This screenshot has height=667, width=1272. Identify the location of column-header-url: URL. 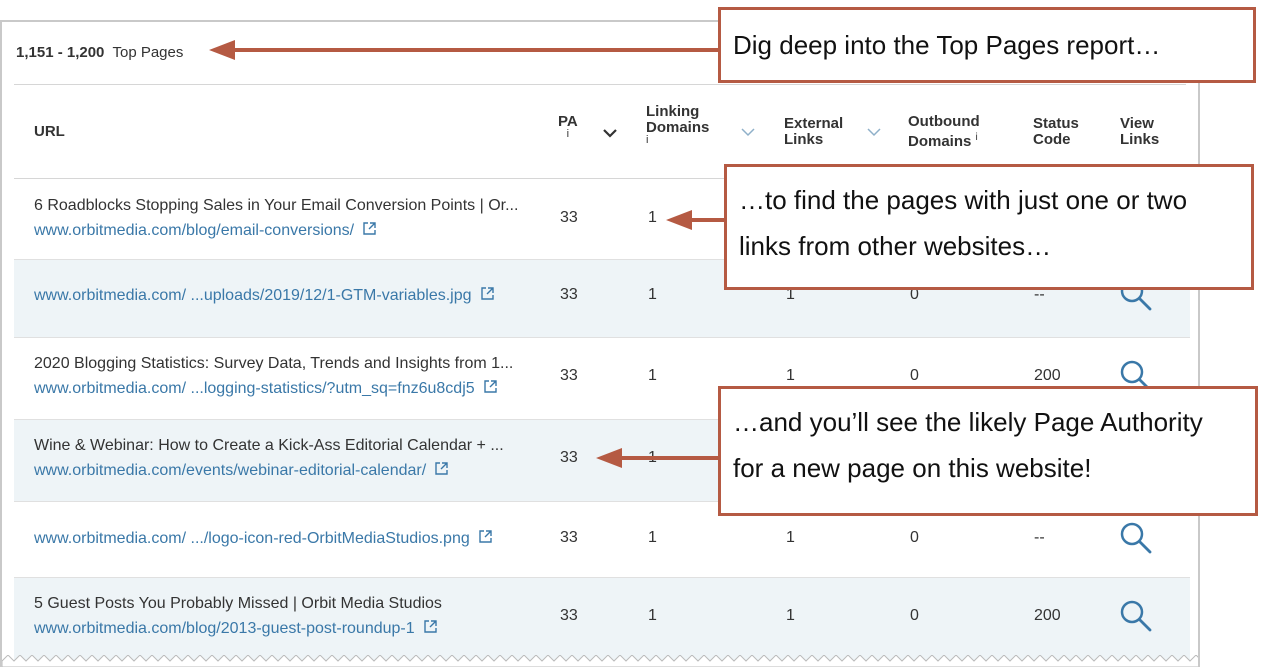
(49, 132).